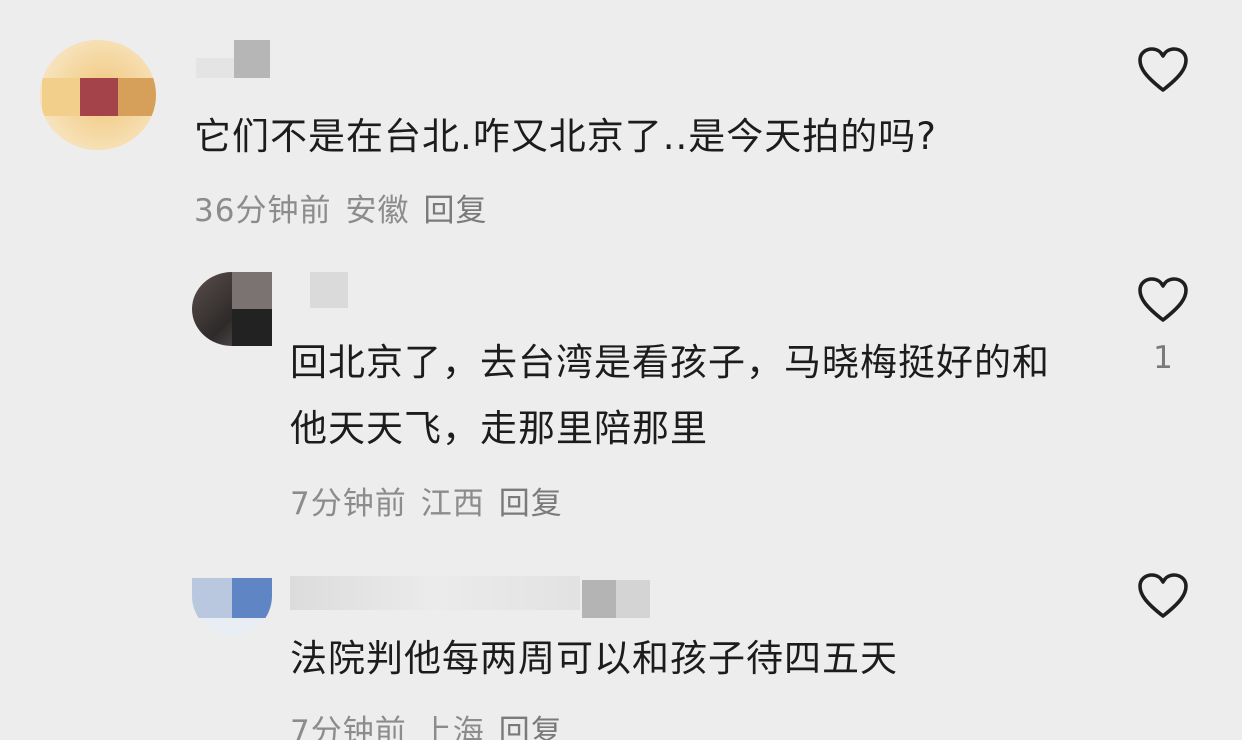 The image size is (1242, 740). I want to click on comment-location: 上海, so click(452, 727).